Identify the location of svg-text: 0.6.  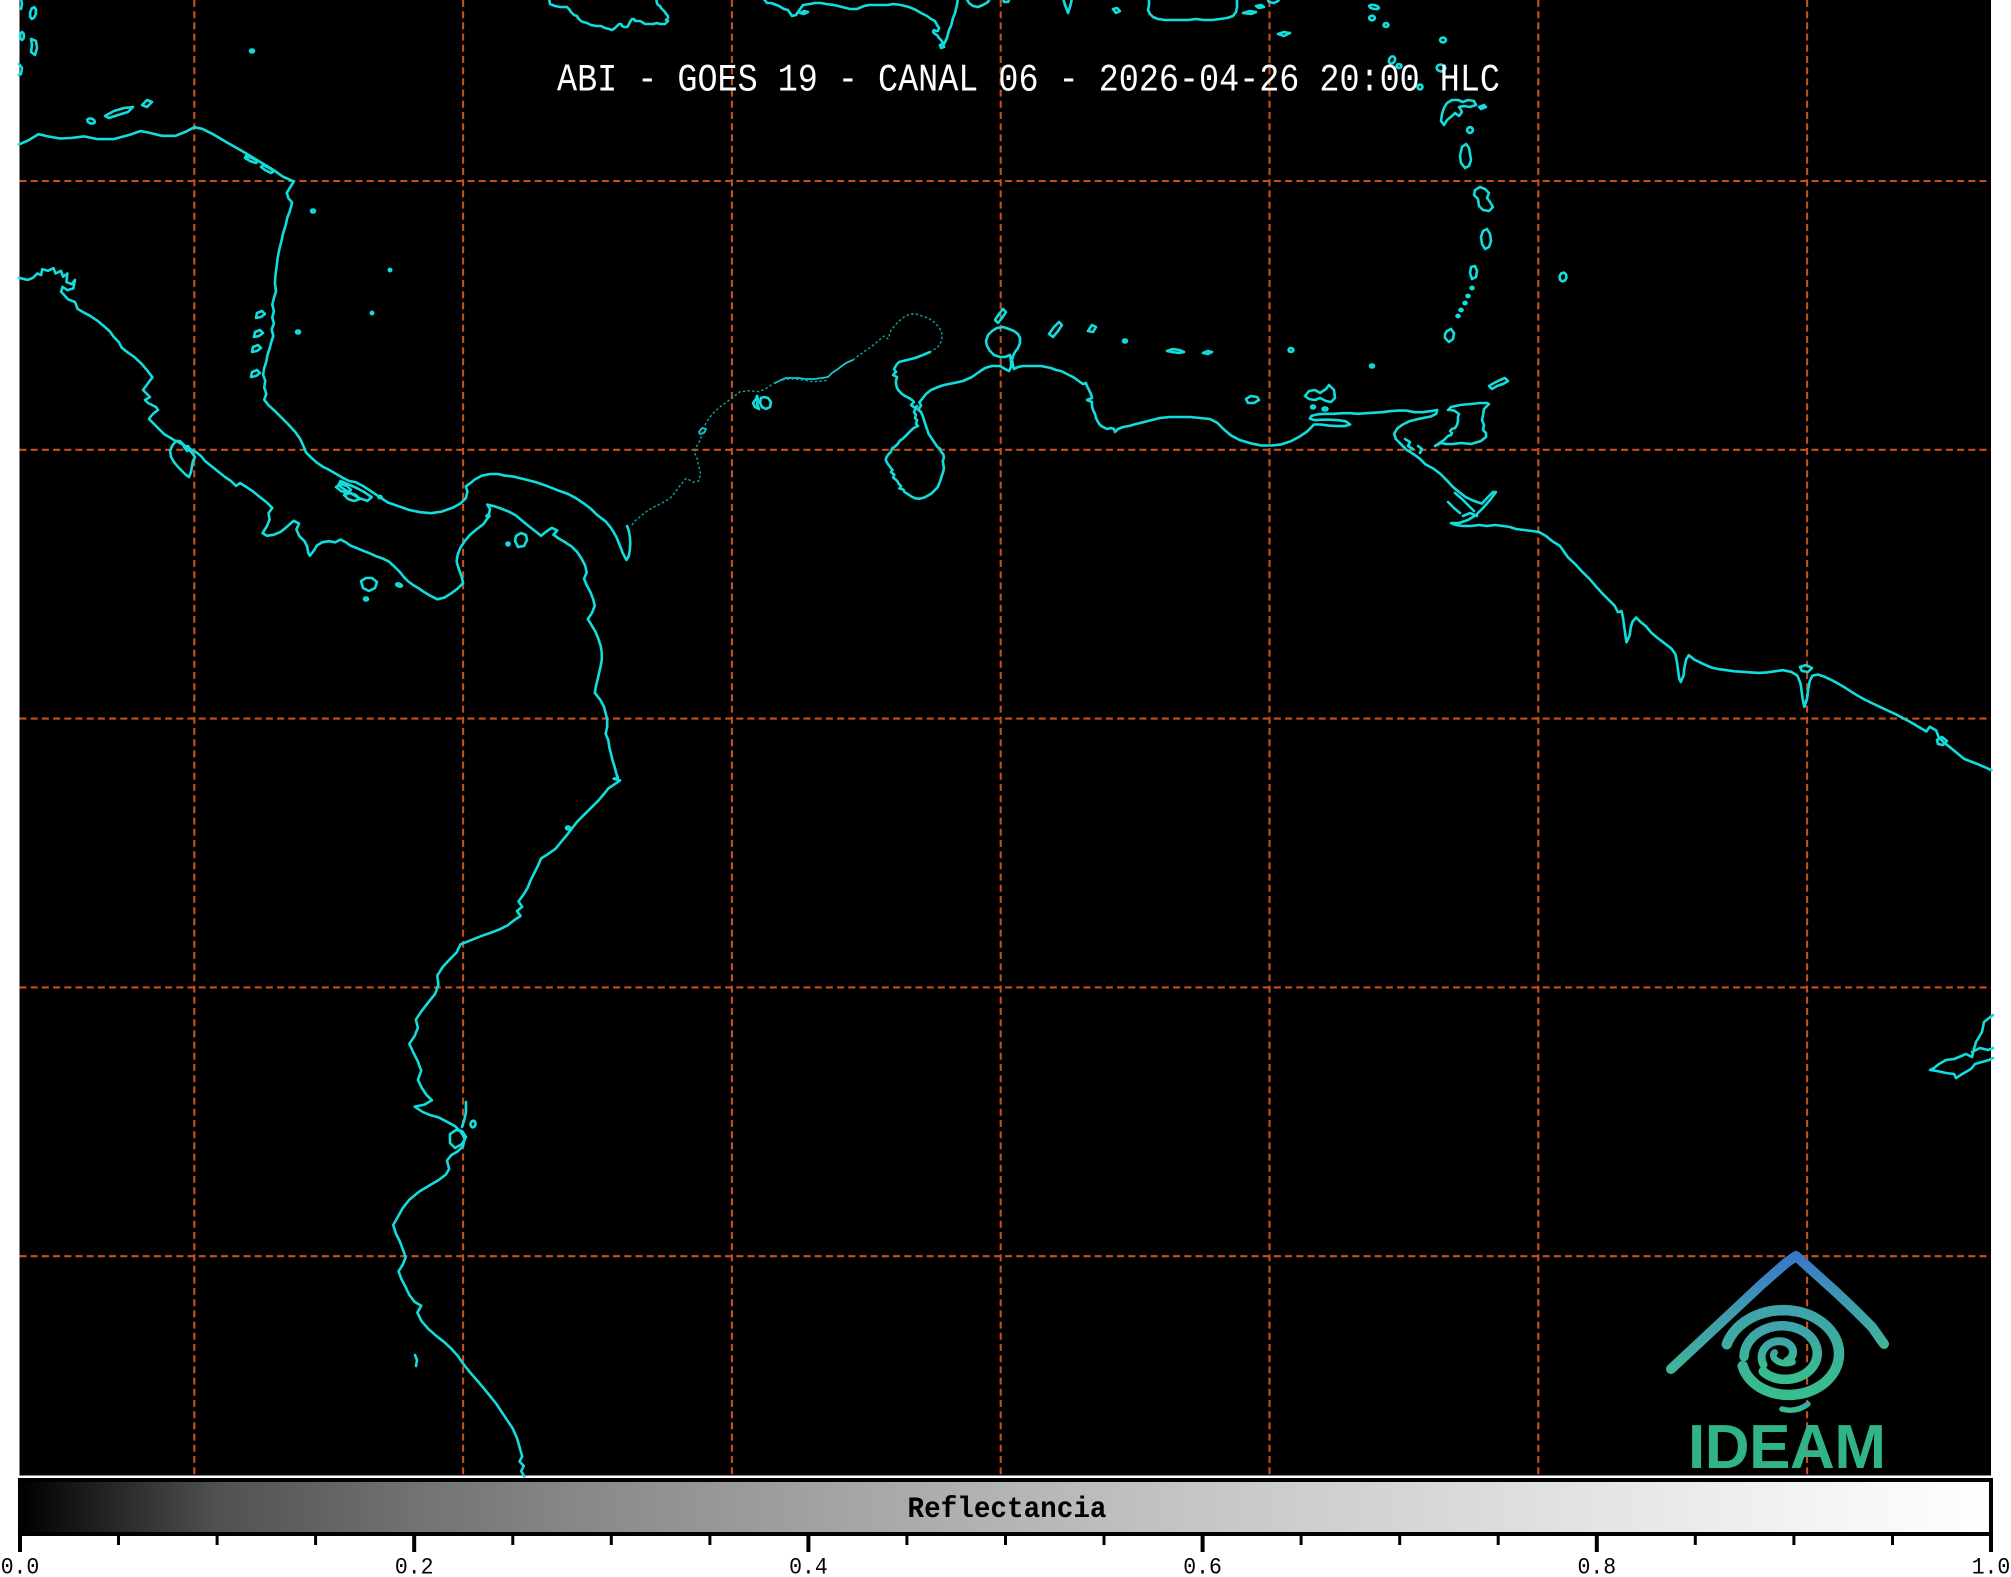
(1202, 1566).